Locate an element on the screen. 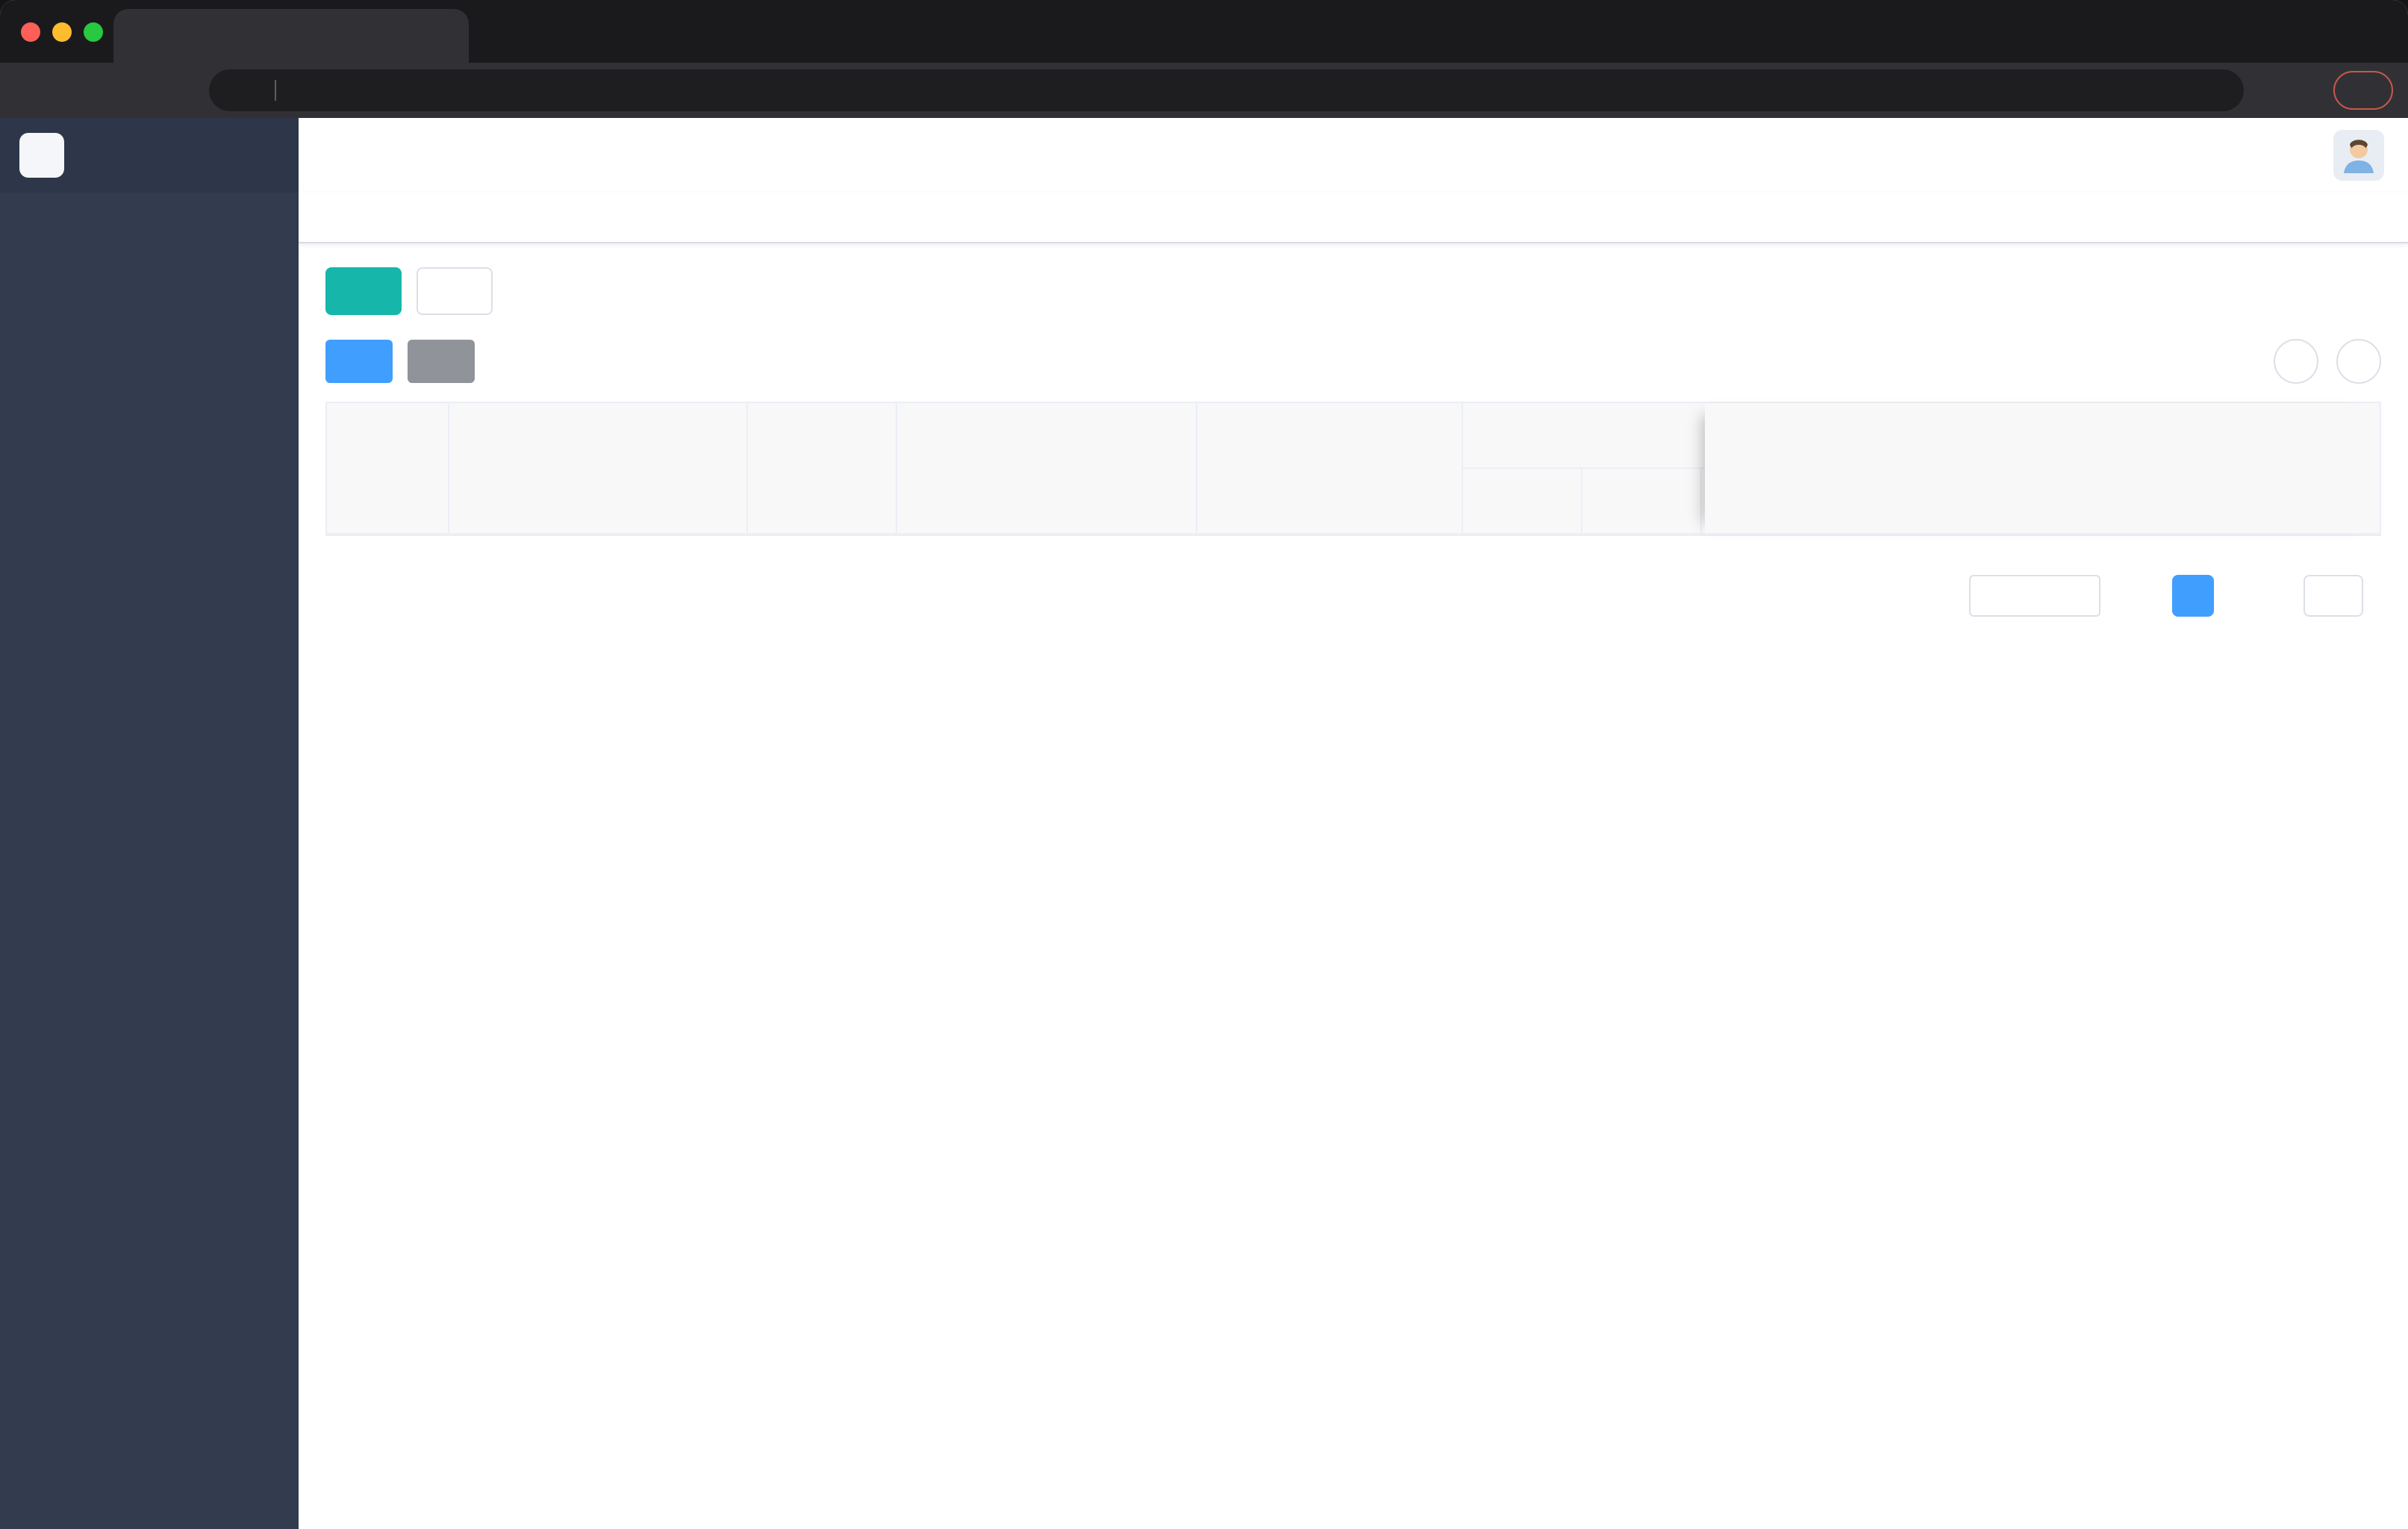  import-process-button is located at coordinates (441, 361).